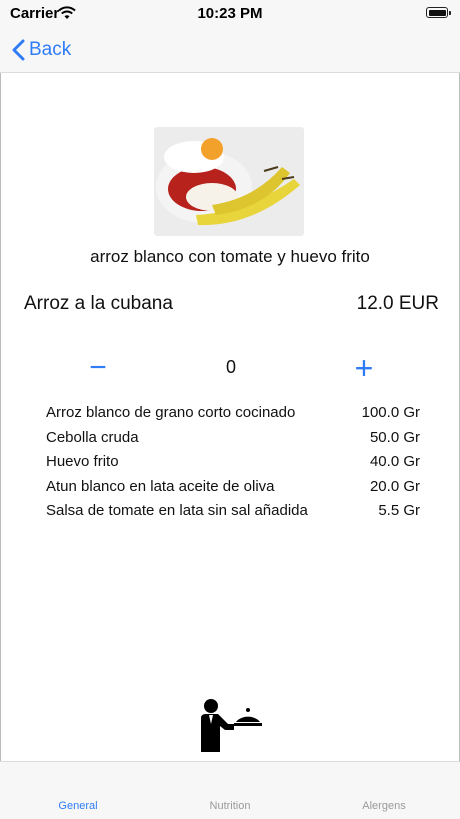 The height and width of the screenshot is (819, 460). What do you see at coordinates (177, 510) in the screenshot?
I see `ingredient-name: Salsa de tomate en lata sin sal añadida` at bounding box center [177, 510].